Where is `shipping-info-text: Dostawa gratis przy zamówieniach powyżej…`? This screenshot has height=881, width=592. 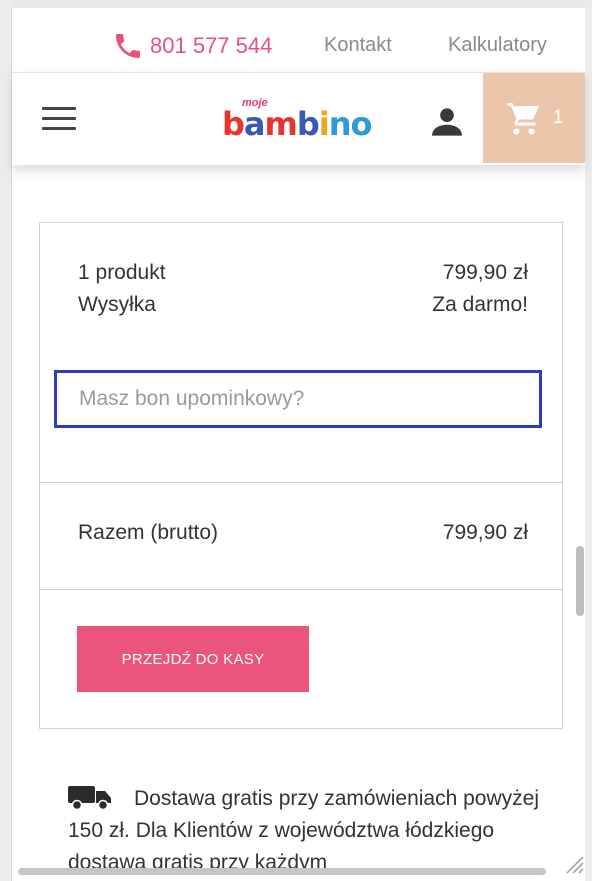
shipping-info-text: Dostawa gratis przy zamówieniach powyżej… is located at coordinates (303, 830).